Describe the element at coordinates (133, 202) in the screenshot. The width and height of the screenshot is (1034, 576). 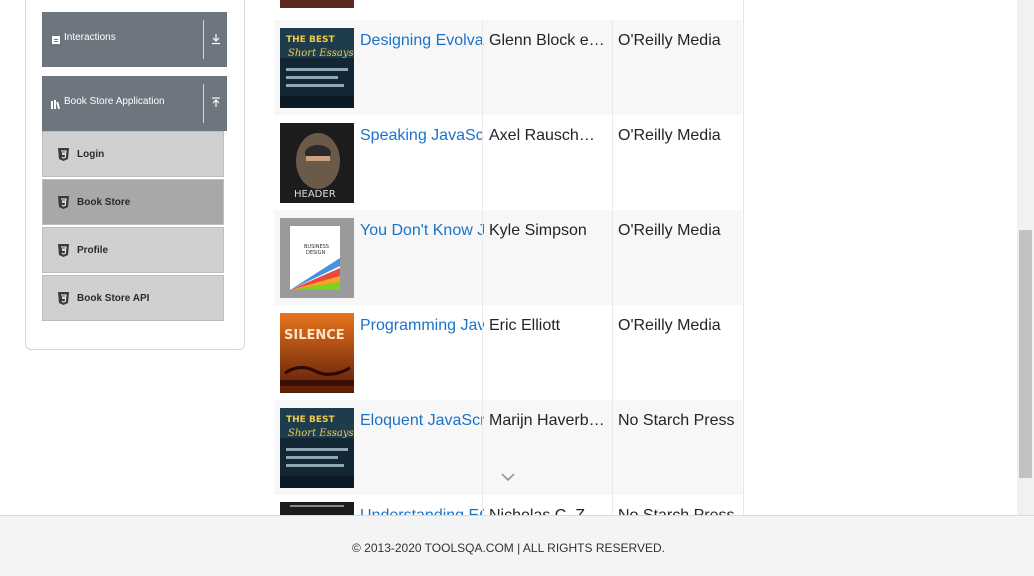
I see `sidebar-item-book-store: Book Store` at that location.